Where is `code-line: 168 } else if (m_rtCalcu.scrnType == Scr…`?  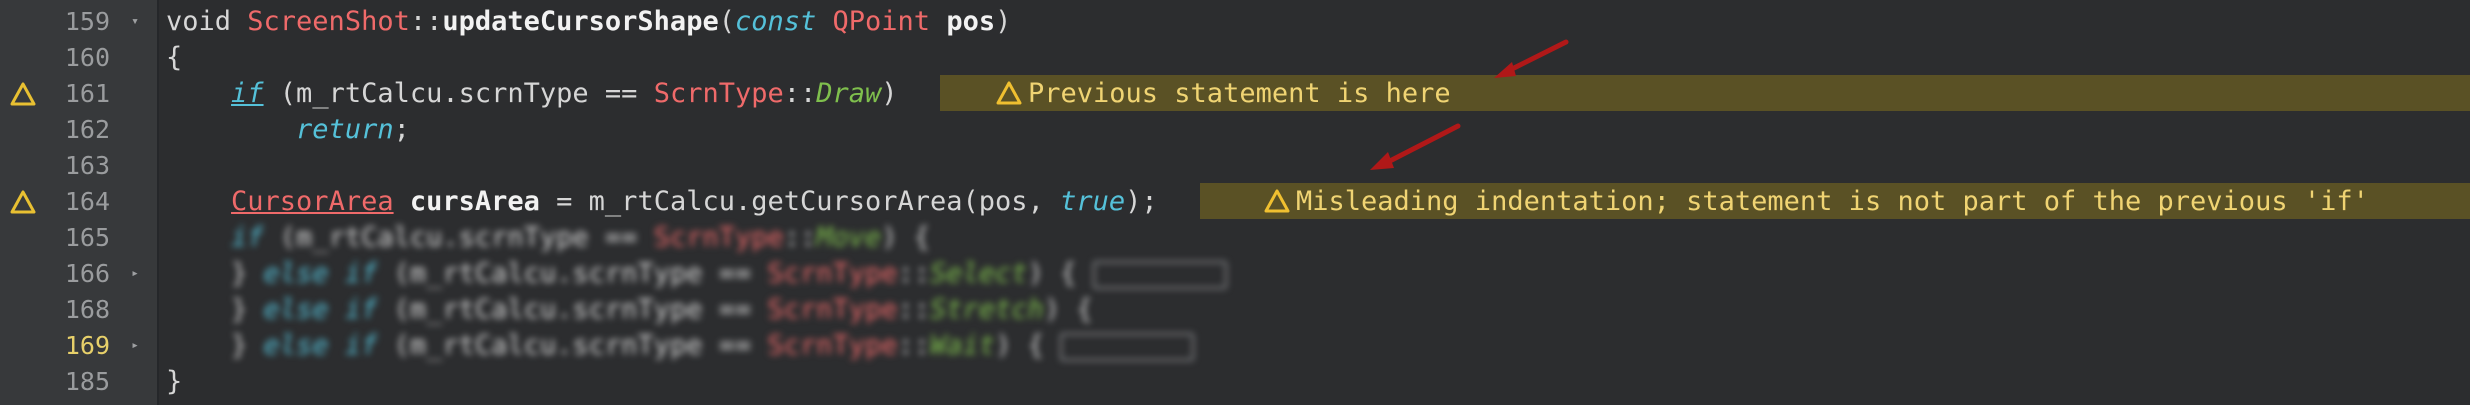 code-line: 168 } else if (m_rtCalcu.scrnType == Scr… is located at coordinates (1235, 310).